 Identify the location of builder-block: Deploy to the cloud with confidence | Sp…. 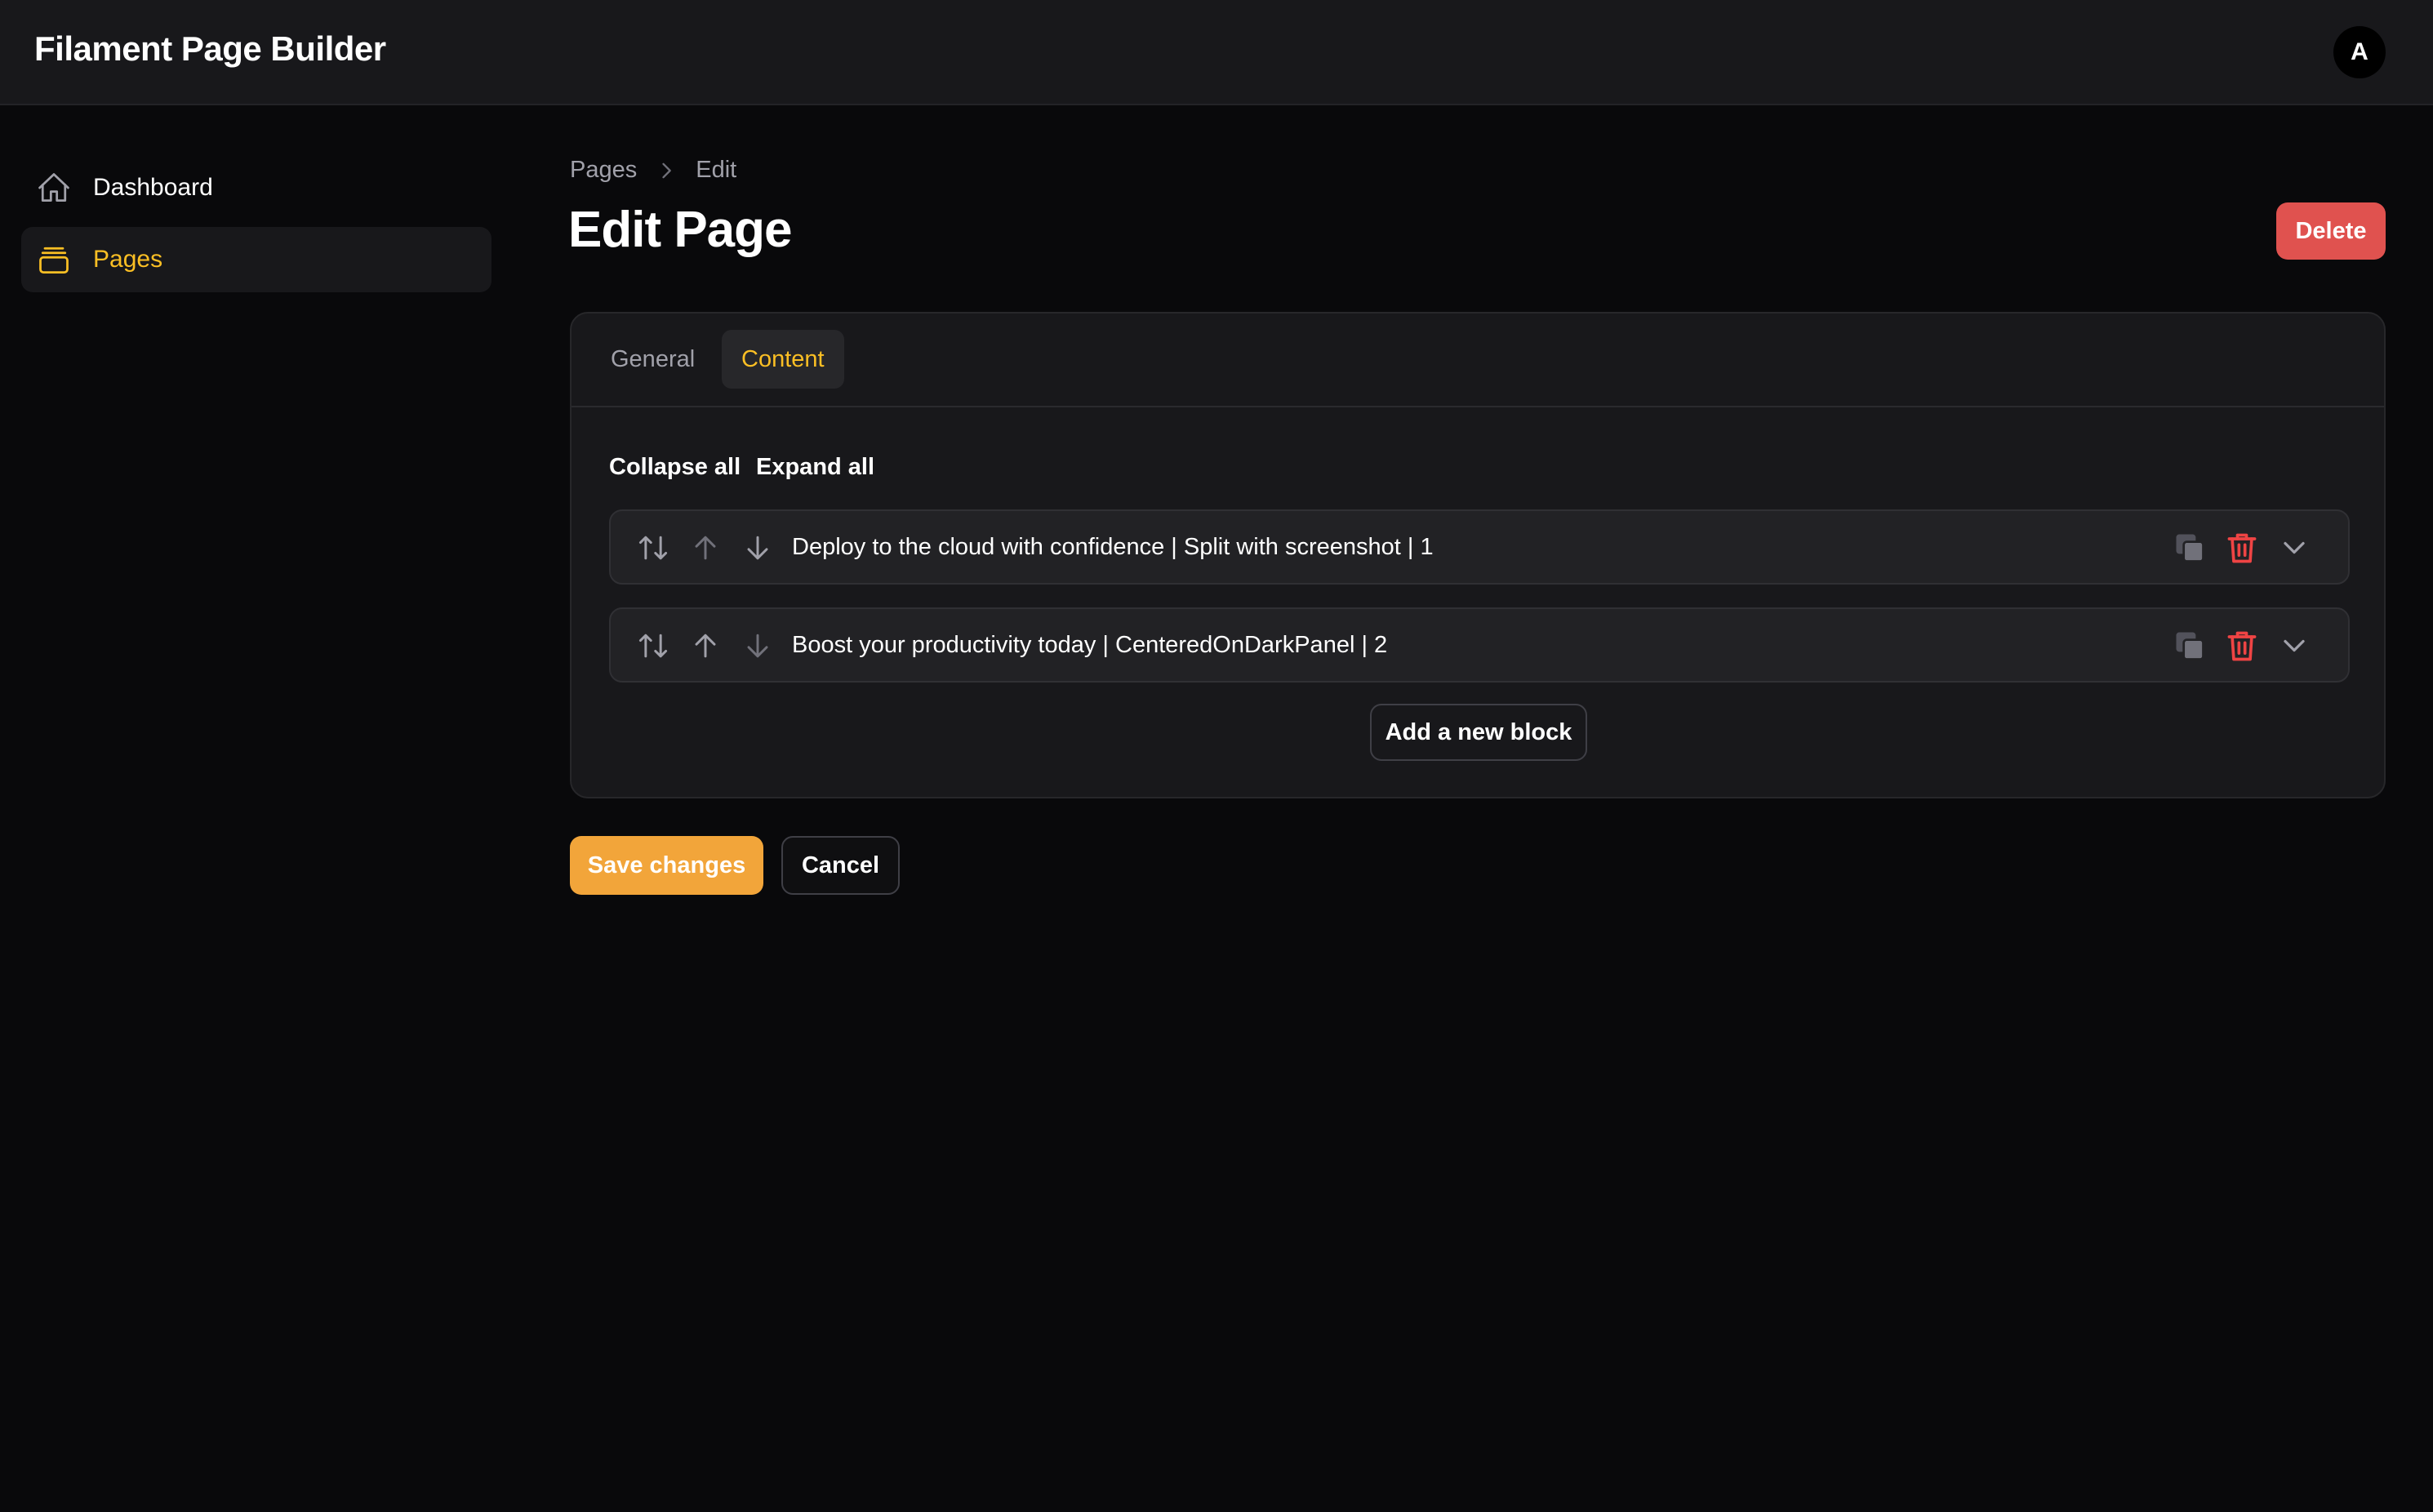
(1480, 547).